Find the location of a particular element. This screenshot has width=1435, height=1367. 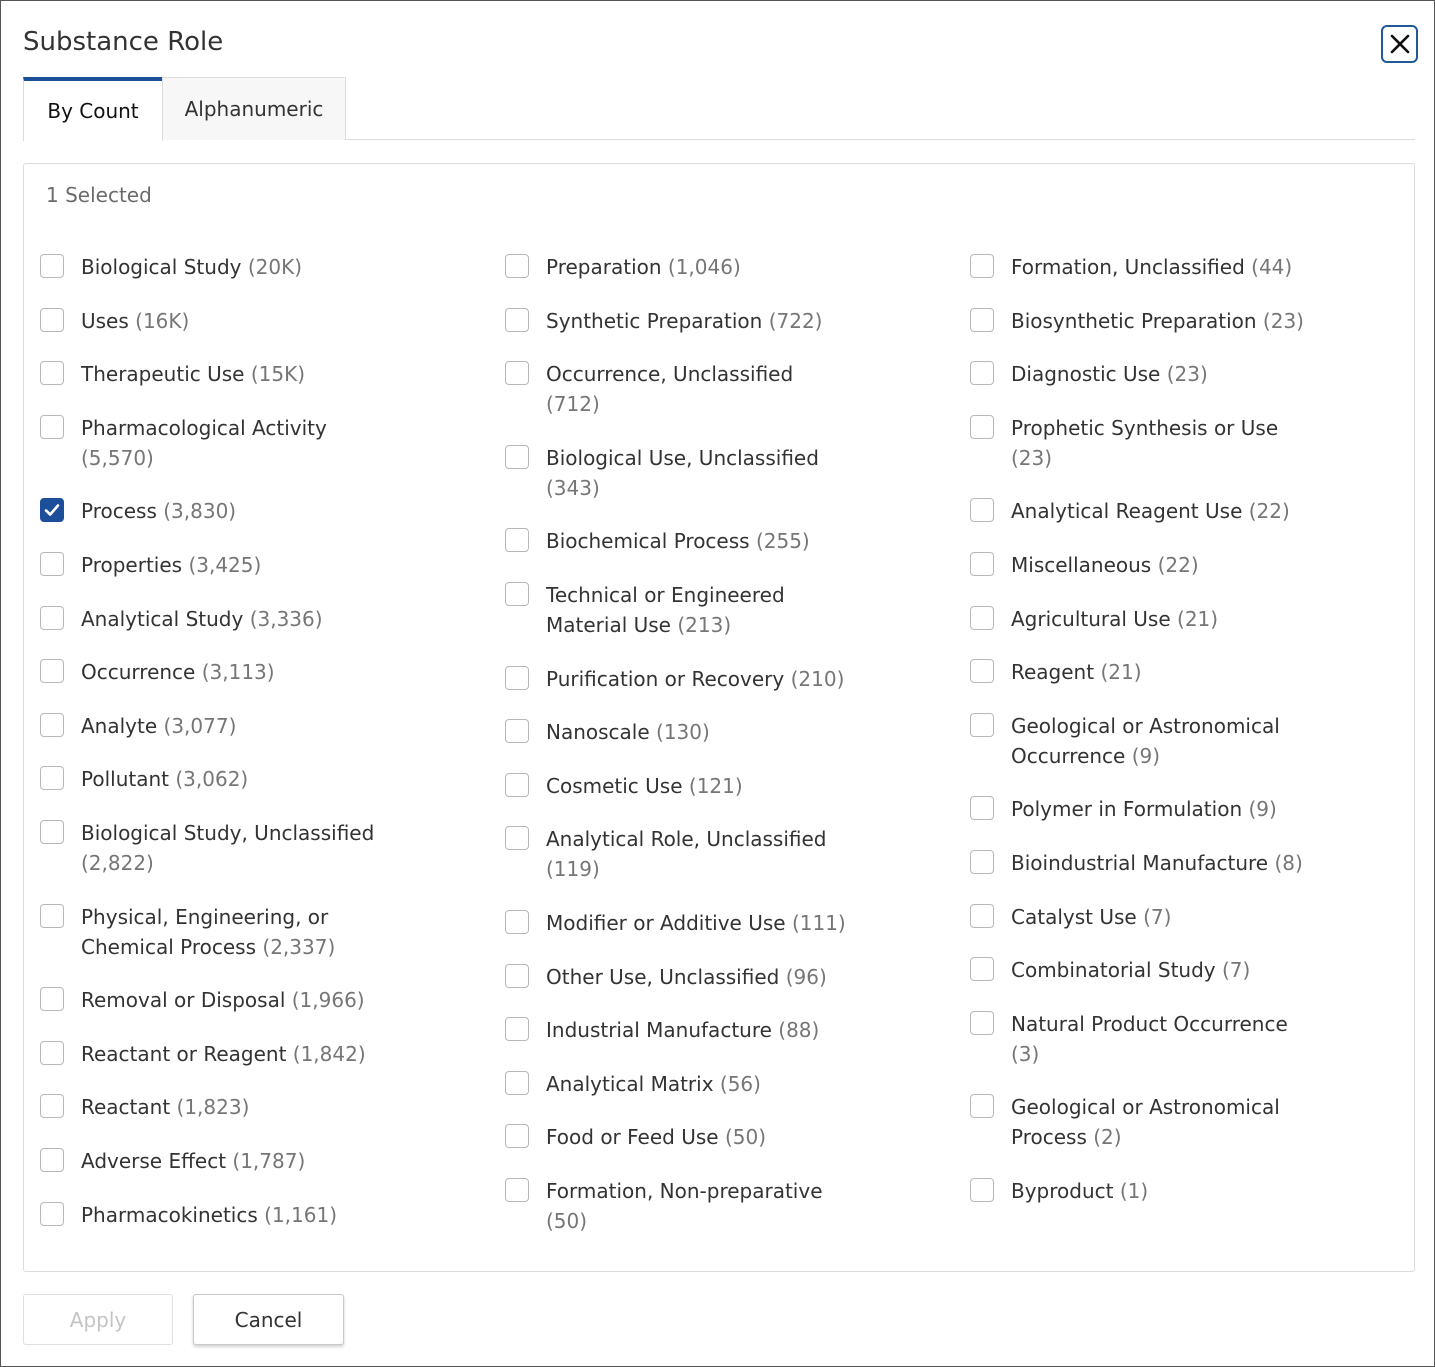

role-option: Removal or Disposal (1,966) is located at coordinates (255, 1000).